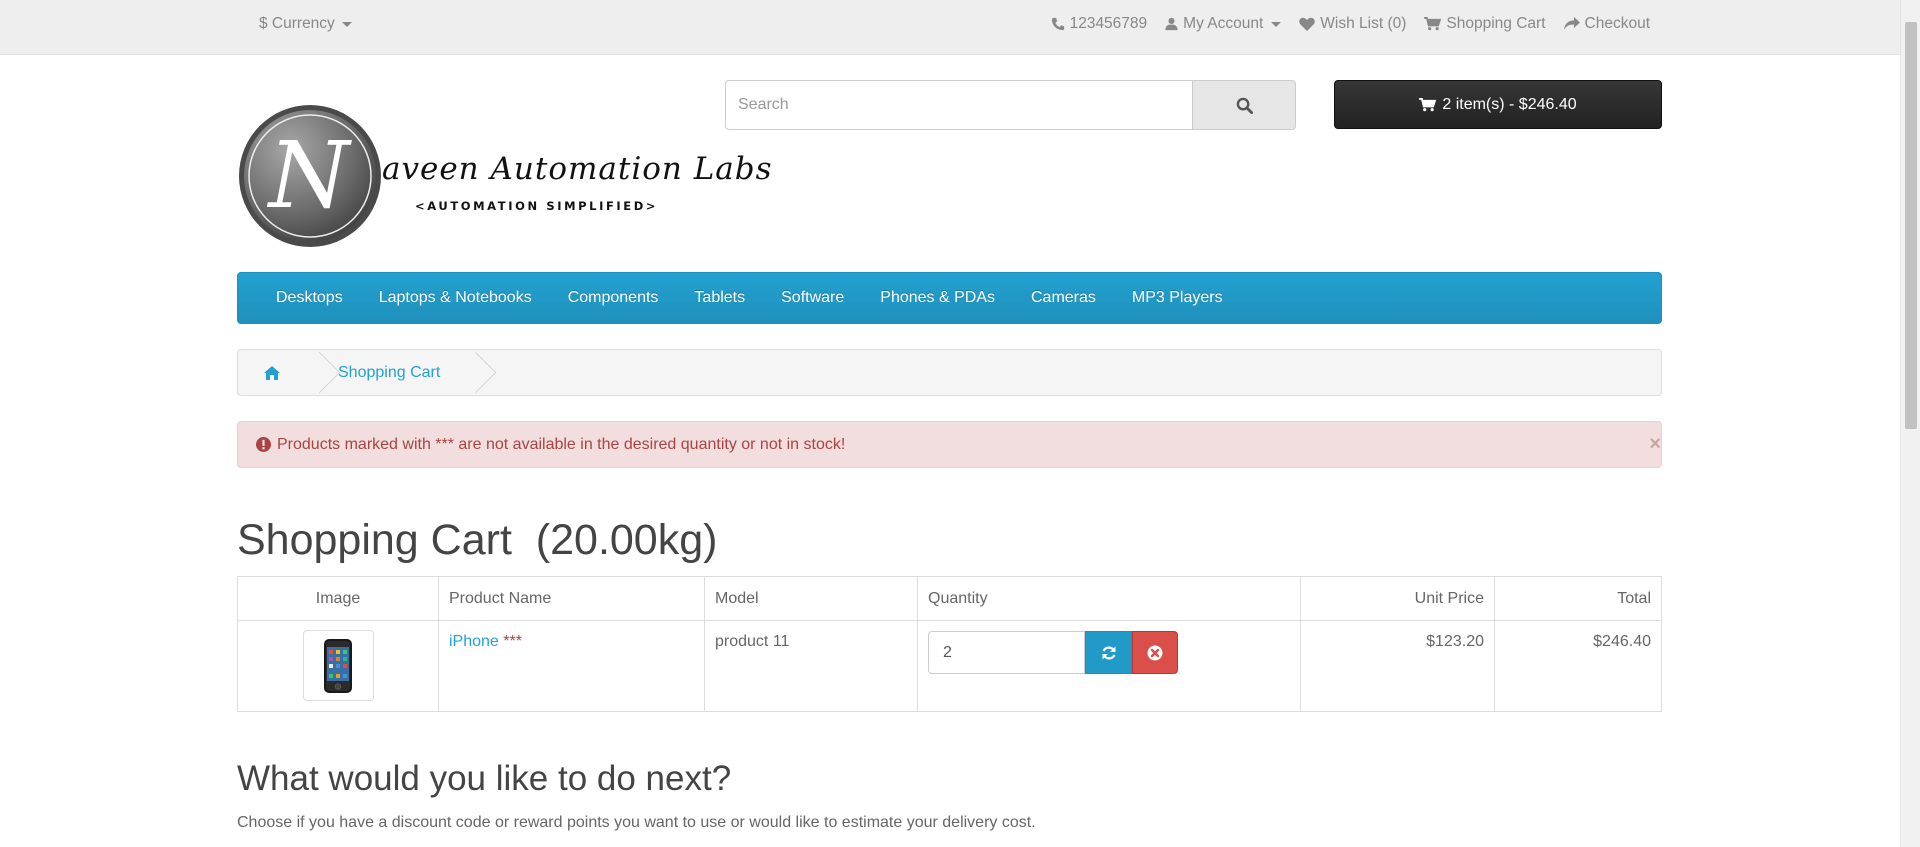 The width and height of the screenshot is (1920, 847). I want to click on menu-item-phones-pdas: Phones & PDAs, so click(937, 298).